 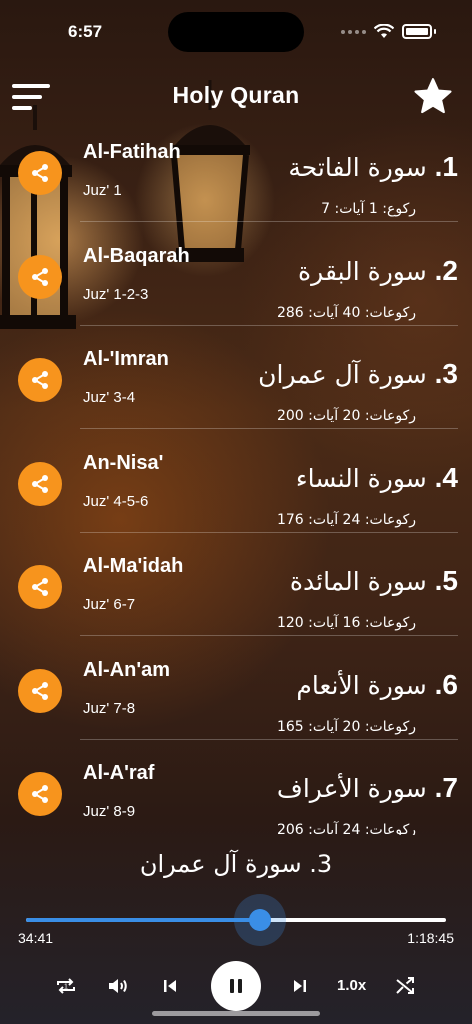 I want to click on surah-meta: ركوعات: 20 آيات: 165, so click(x=346, y=726).